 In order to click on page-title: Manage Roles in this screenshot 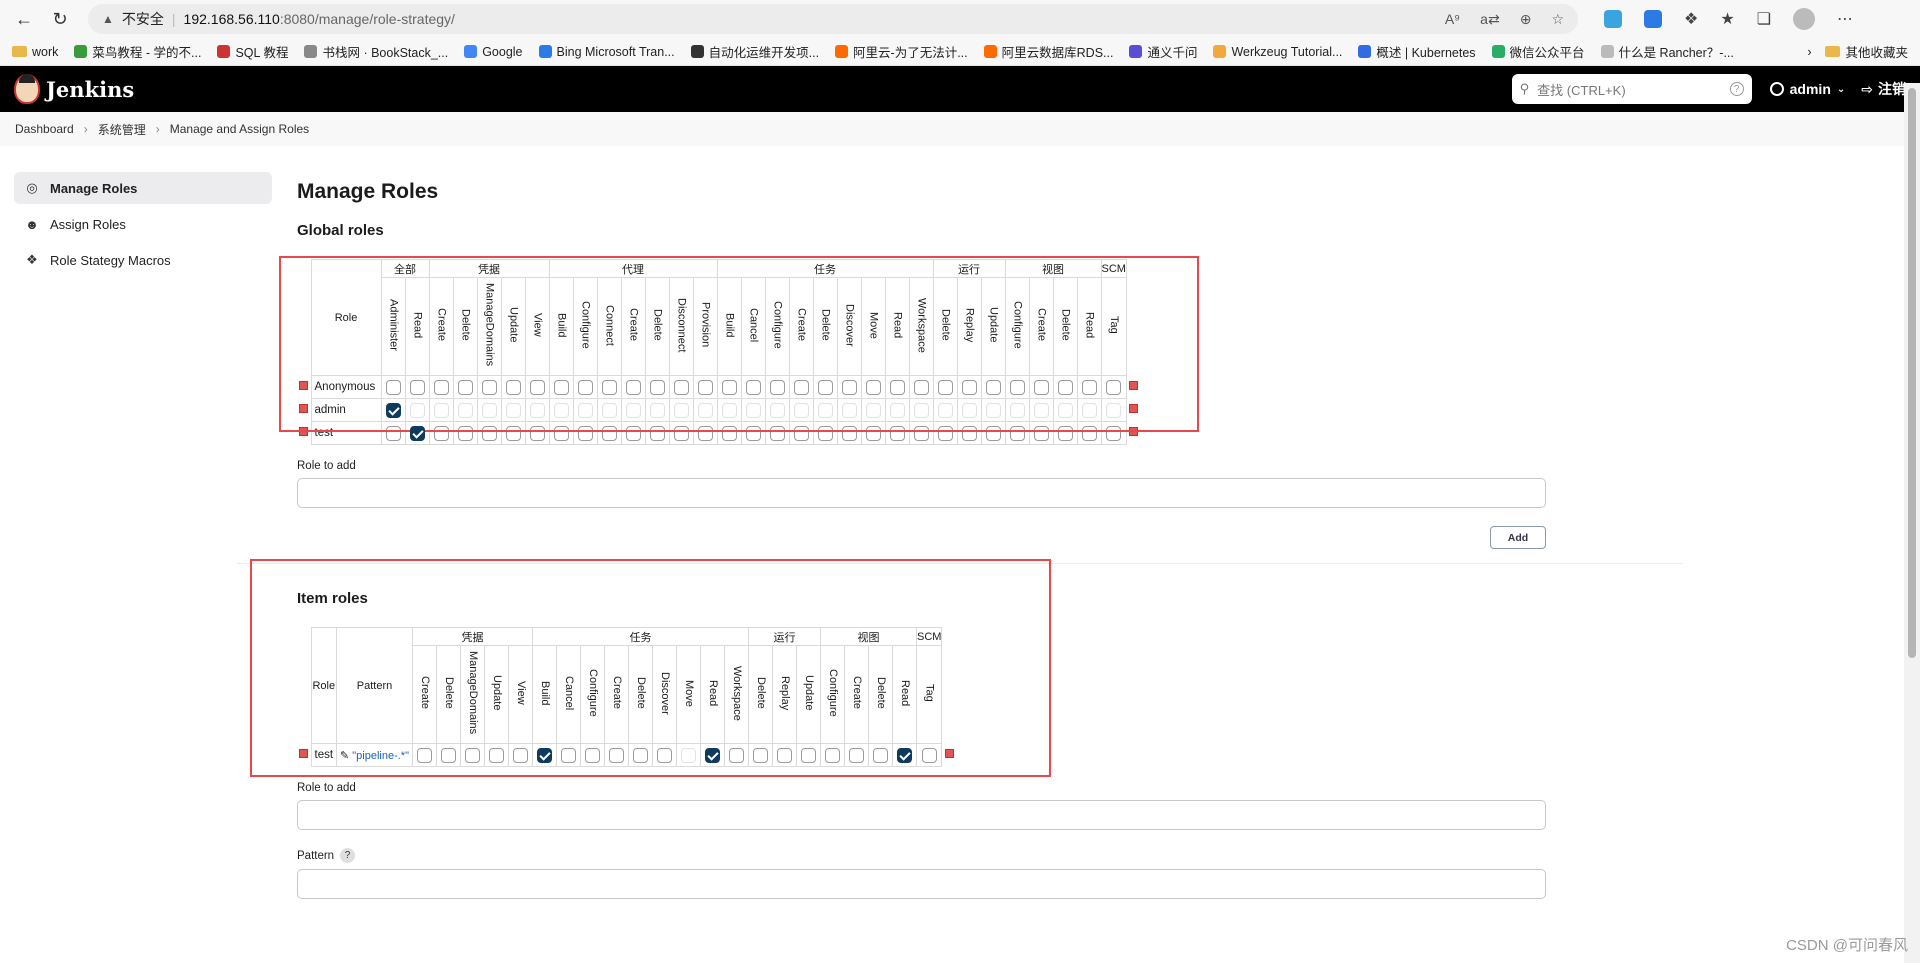, I will do `click(368, 191)`.